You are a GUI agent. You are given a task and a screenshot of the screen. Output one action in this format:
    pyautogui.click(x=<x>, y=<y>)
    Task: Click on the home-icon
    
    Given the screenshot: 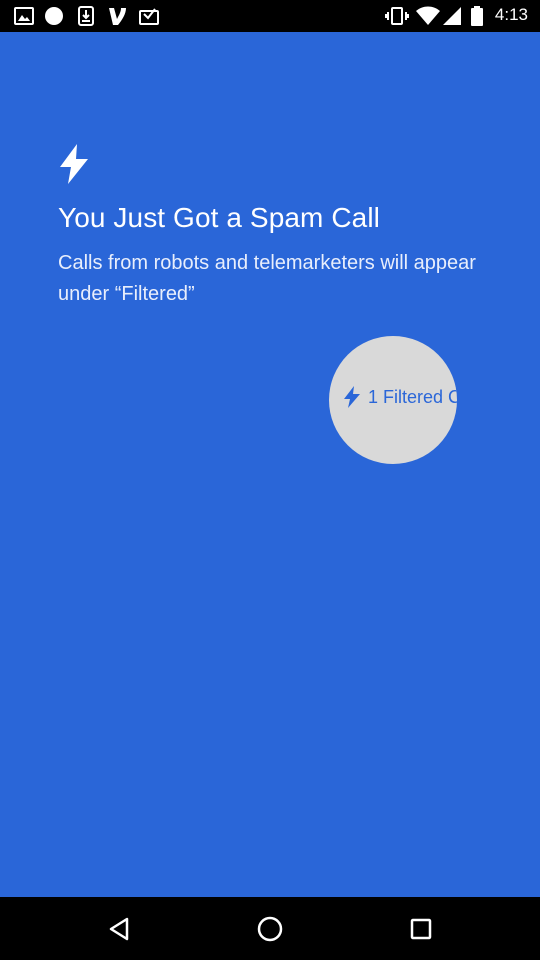 What is the action you would take?
    pyautogui.click(x=270, y=929)
    